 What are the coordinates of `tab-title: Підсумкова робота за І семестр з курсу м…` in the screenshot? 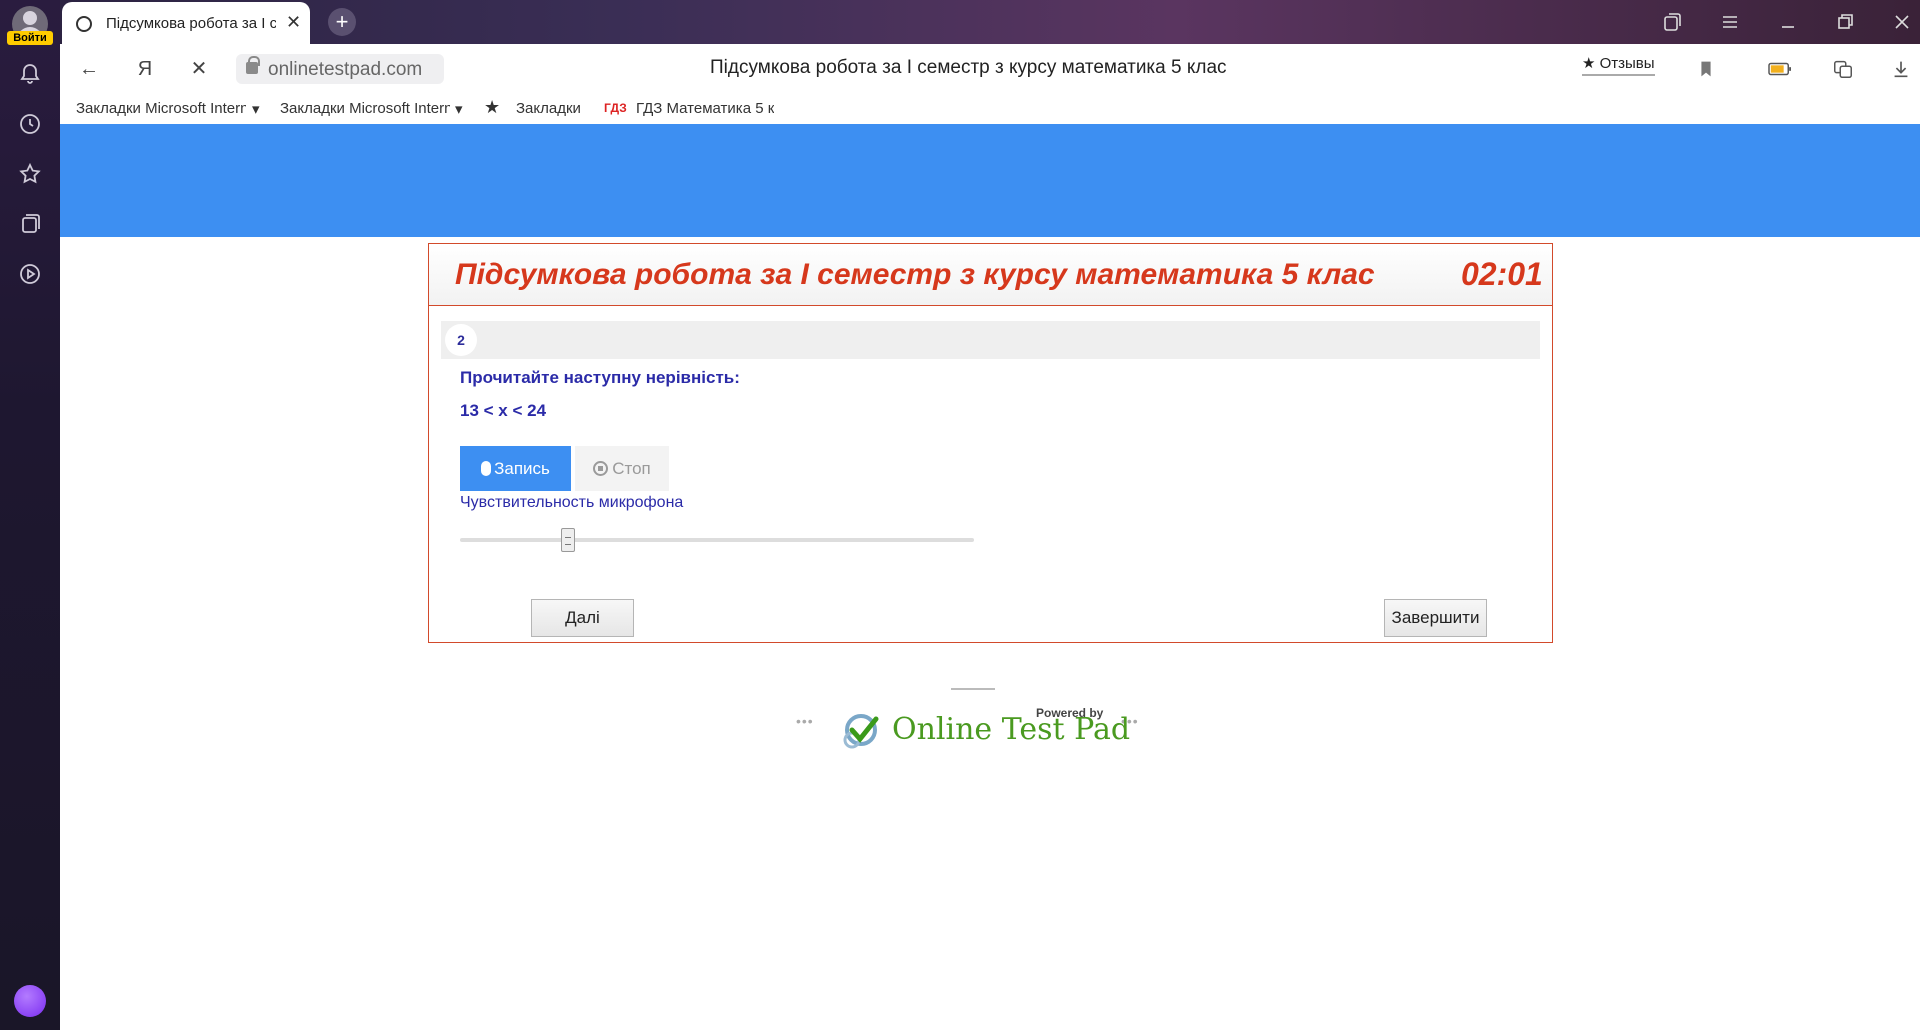 It's located at (191, 23).